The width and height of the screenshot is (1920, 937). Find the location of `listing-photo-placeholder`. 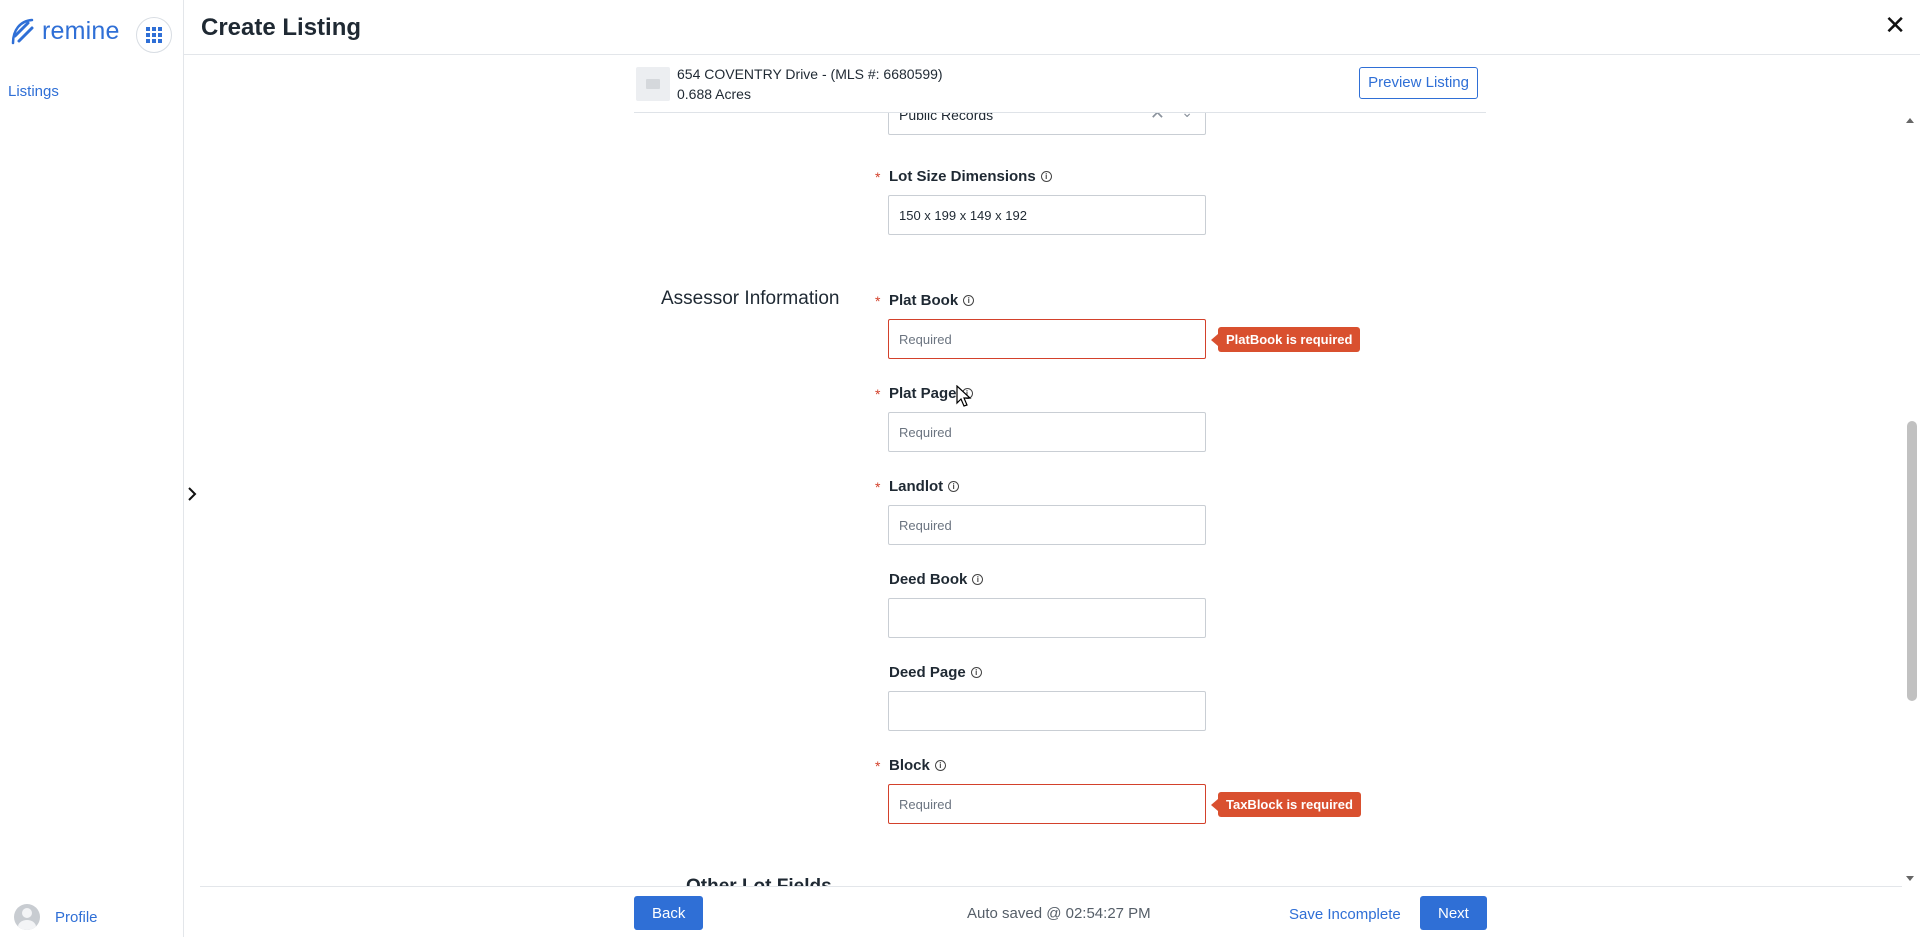

listing-photo-placeholder is located at coordinates (653, 84).